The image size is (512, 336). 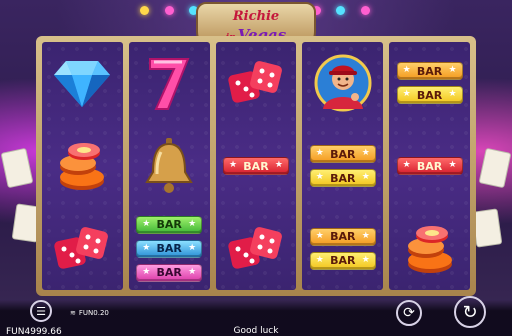 I want to click on spin-icon: ↻, so click(x=470, y=312).